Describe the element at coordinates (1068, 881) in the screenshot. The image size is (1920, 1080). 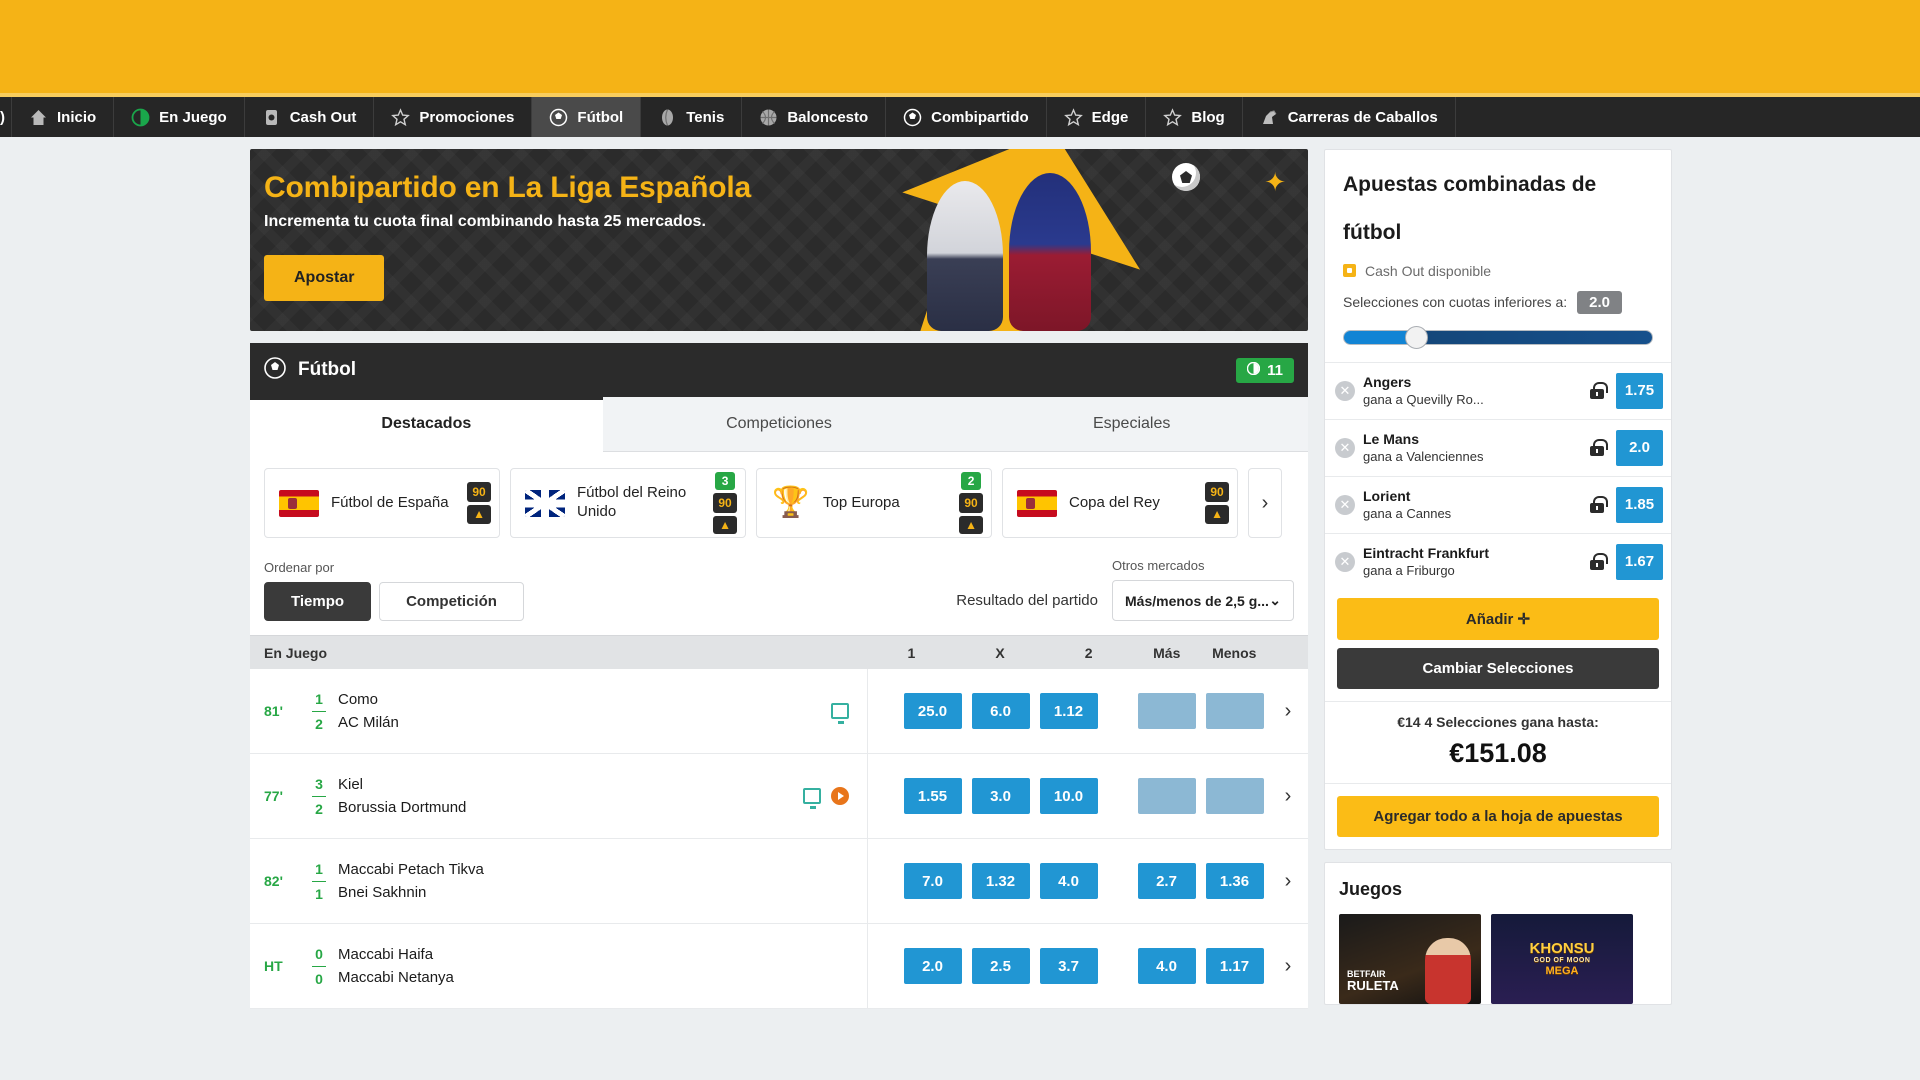
I see `odd-button: 4.0` at that location.